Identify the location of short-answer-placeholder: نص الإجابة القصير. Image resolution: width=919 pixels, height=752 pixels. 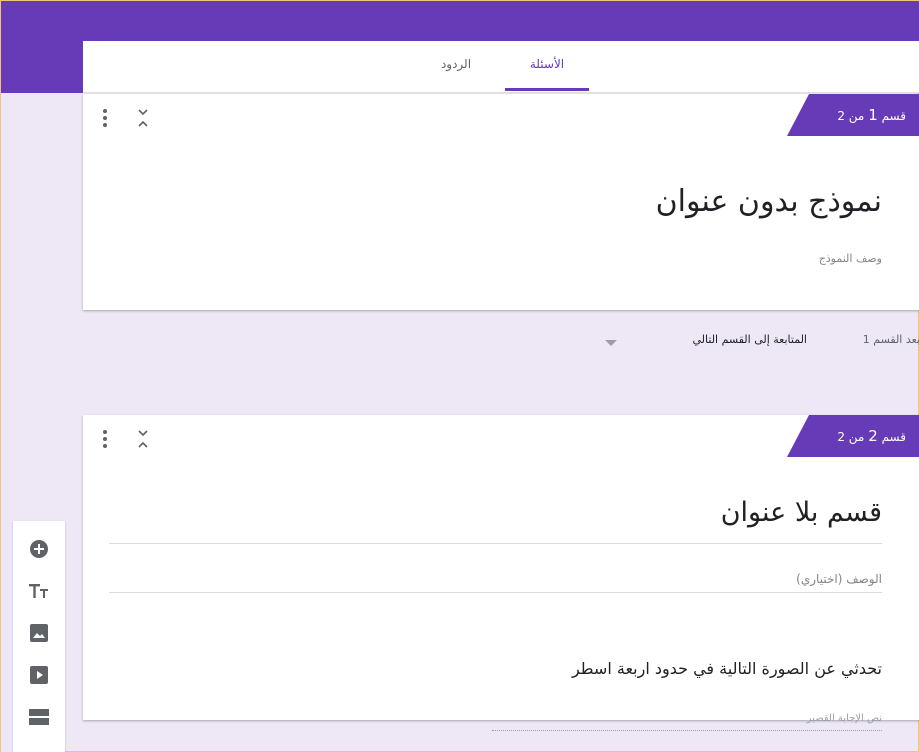
(844, 718).